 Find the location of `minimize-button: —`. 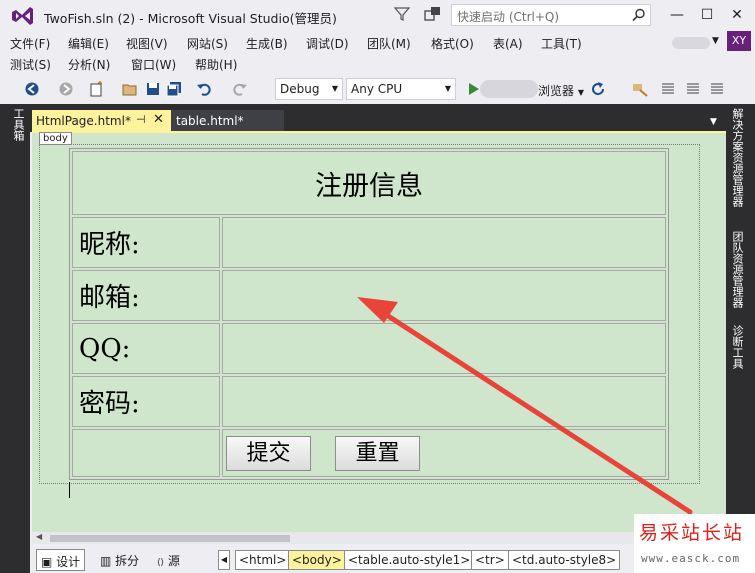

minimize-button: — is located at coordinates (677, 15).